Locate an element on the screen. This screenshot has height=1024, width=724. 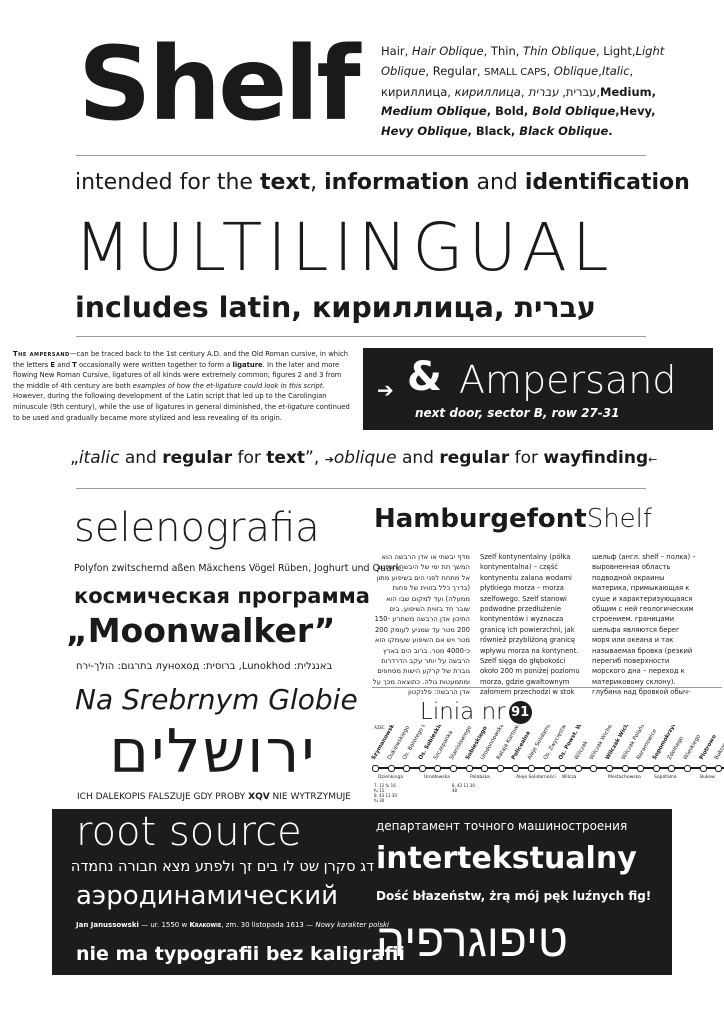
jan-text: — ur. 1550 w is located at coordinates (164, 925).